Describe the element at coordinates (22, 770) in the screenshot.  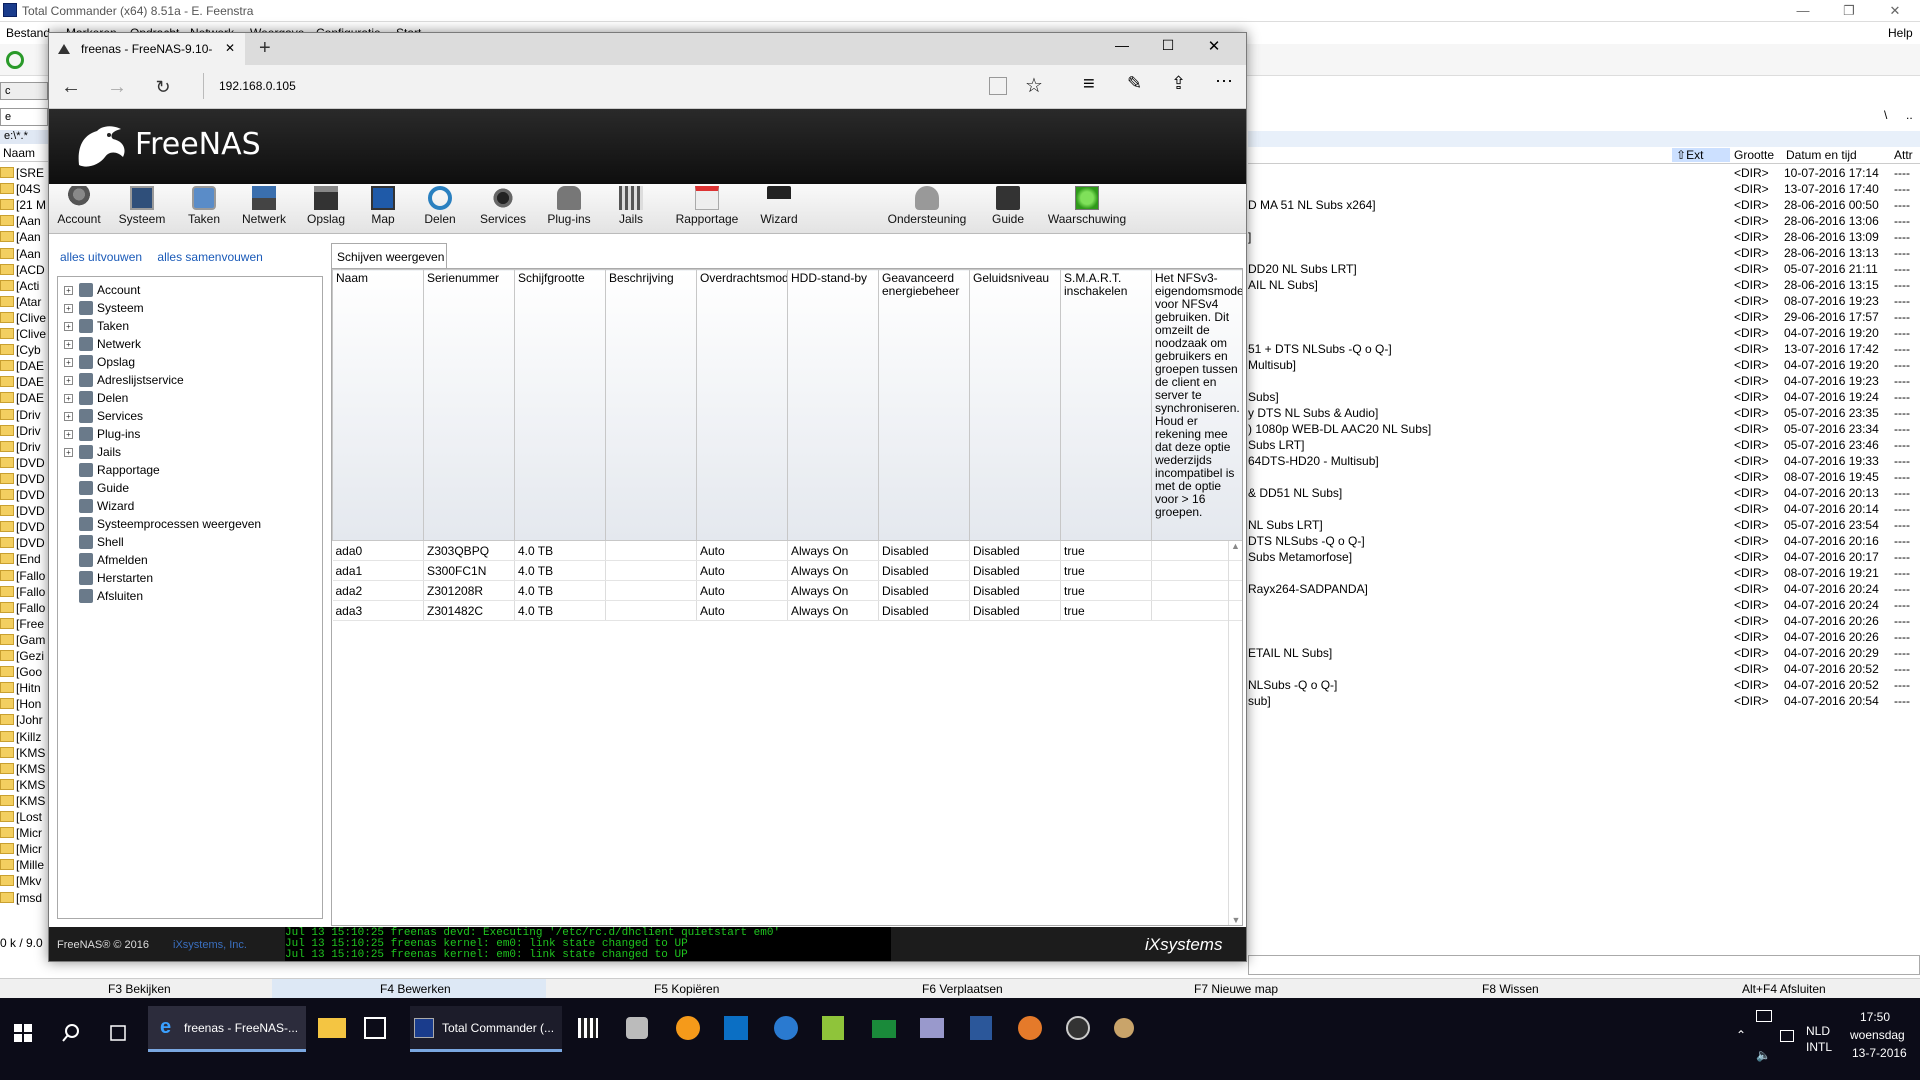
I see `tc-left-folder-row: [KMS` at that location.